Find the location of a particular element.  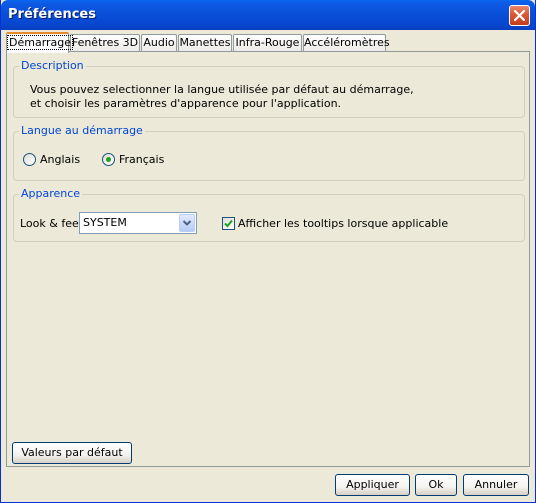

window-title: Préférences is located at coordinates (52, 14).